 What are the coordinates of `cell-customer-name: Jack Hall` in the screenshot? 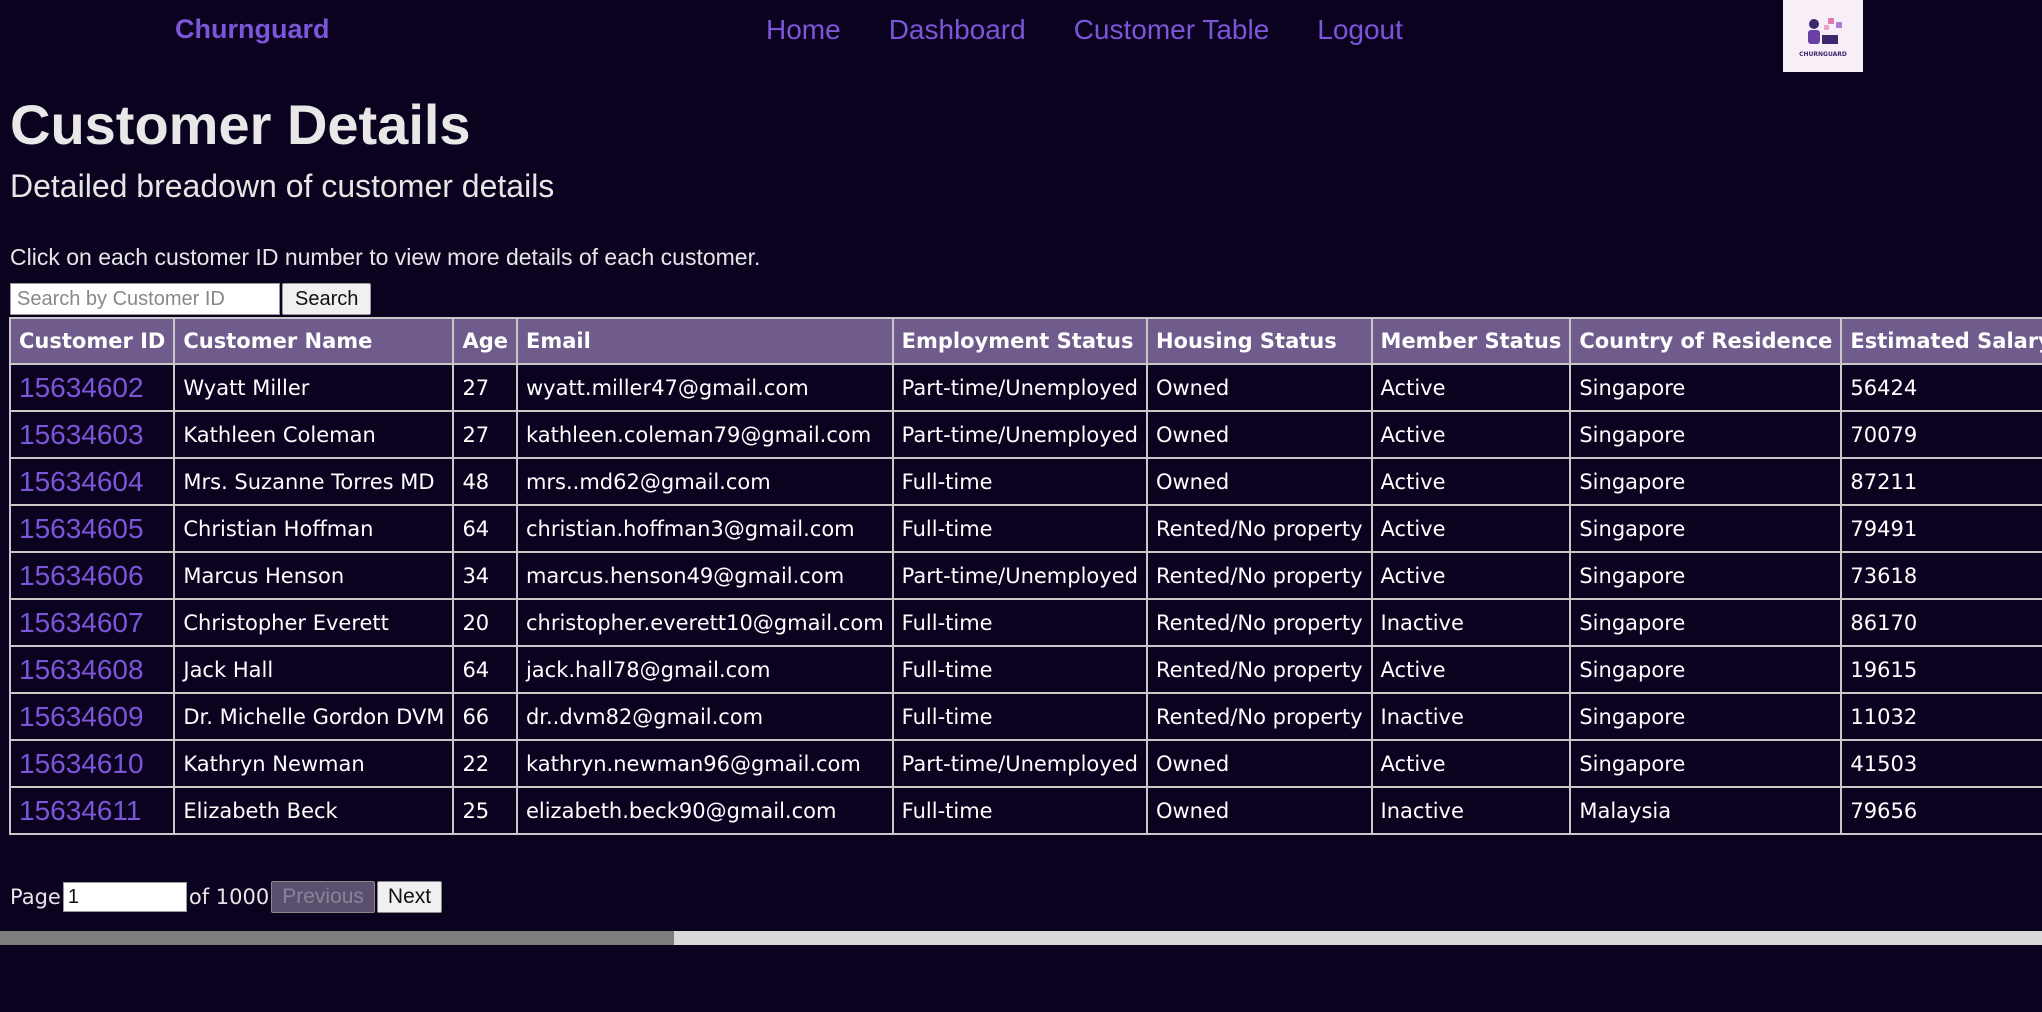 It's located at (314, 669).